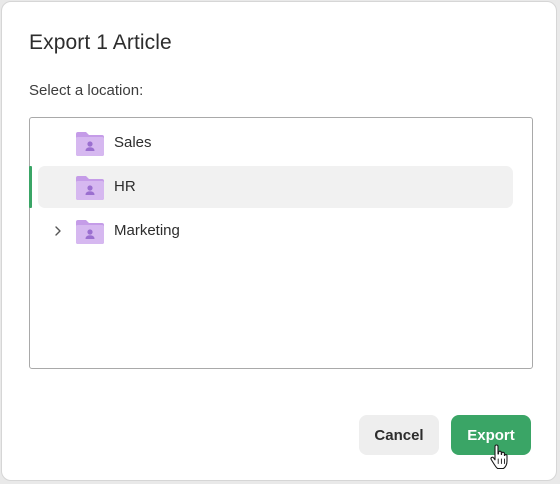  Describe the element at coordinates (30, 187) in the screenshot. I see `selection-indicator` at that location.